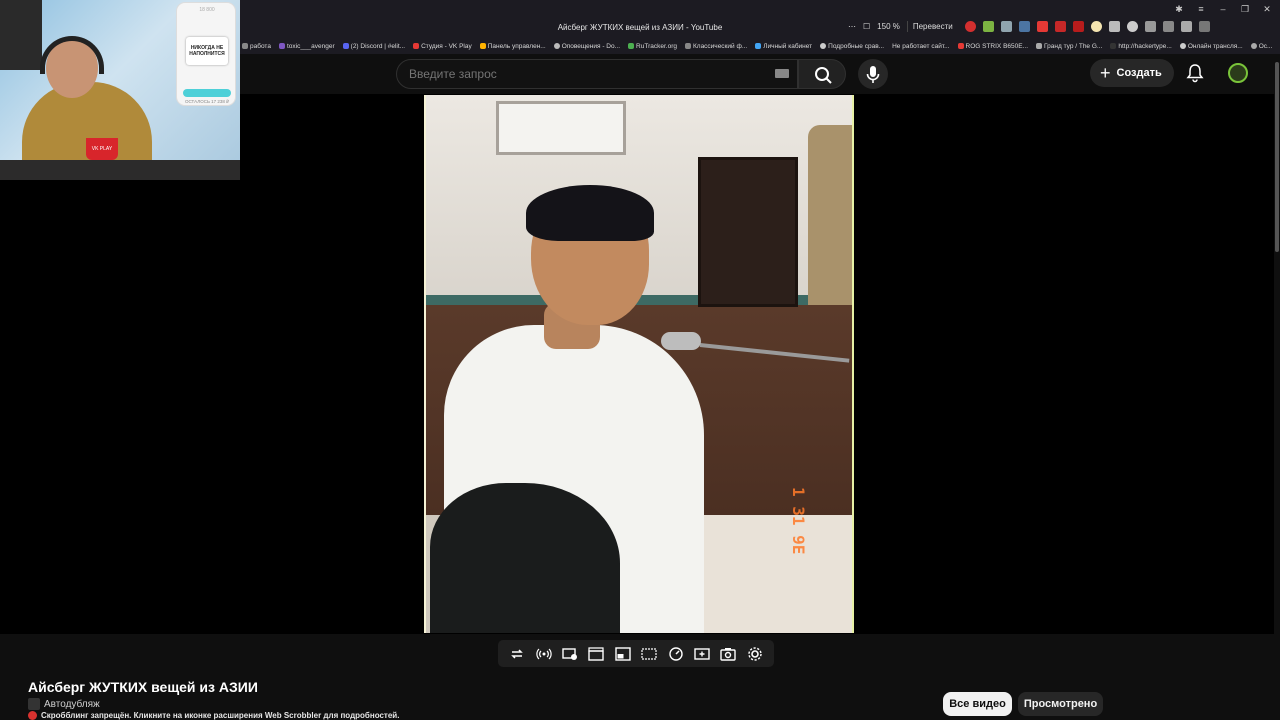 This screenshot has width=1280, height=720. Describe the element at coordinates (1060, 26) in the screenshot. I see `extension-scissors-icon` at that location.